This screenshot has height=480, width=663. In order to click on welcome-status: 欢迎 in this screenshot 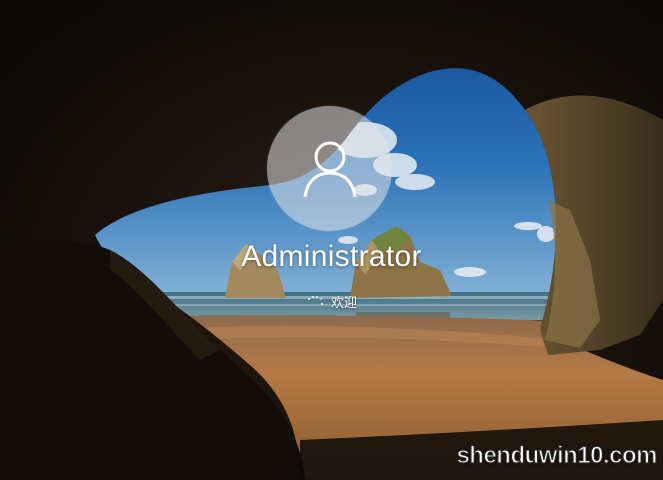, I will do `click(331, 301)`.